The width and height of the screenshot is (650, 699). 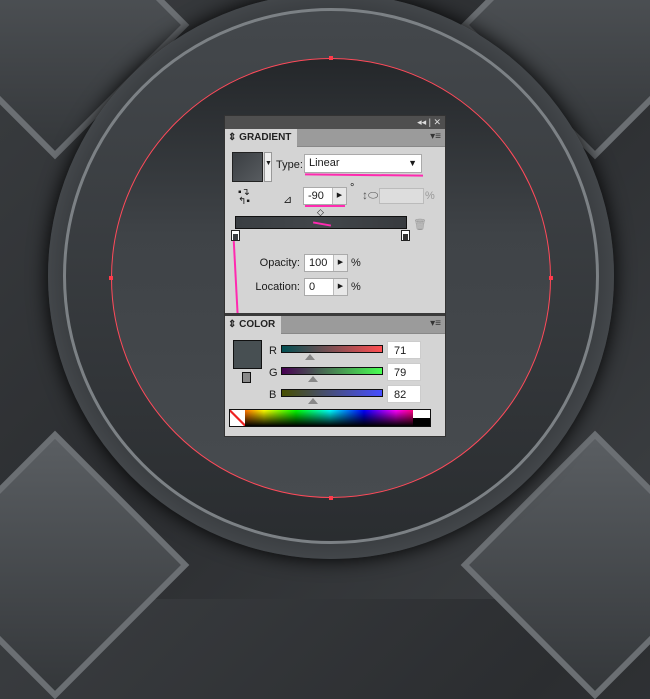 I want to click on reverse-gradient-icon: ▪↴ ↰▪, so click(x=244, y=197).